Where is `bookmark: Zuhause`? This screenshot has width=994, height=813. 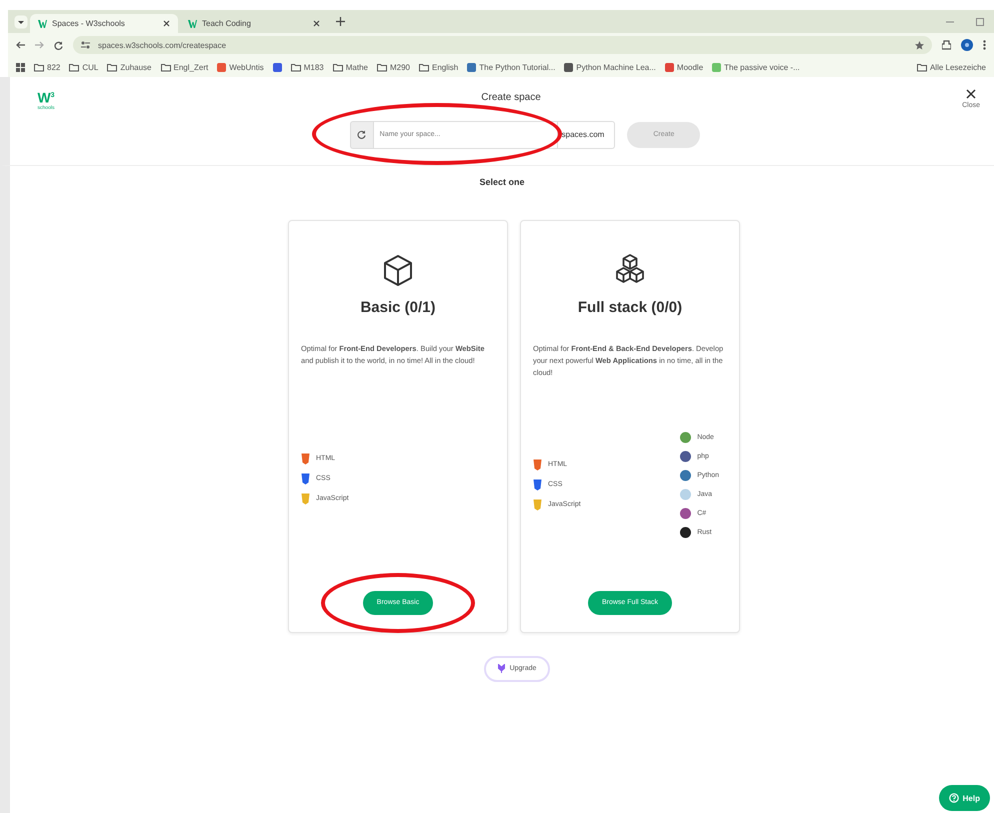 bookmark: Zuhause is located at coordinates (129, 67).